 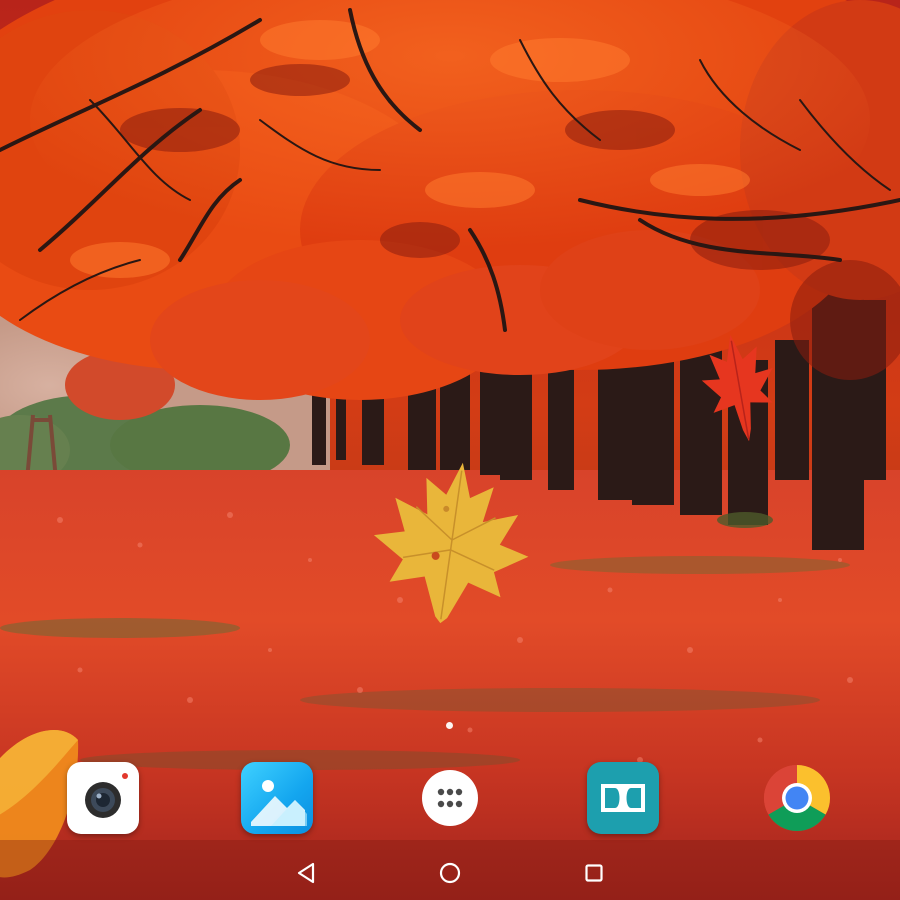 I want to click on back-button, so click(x=306, y=873).